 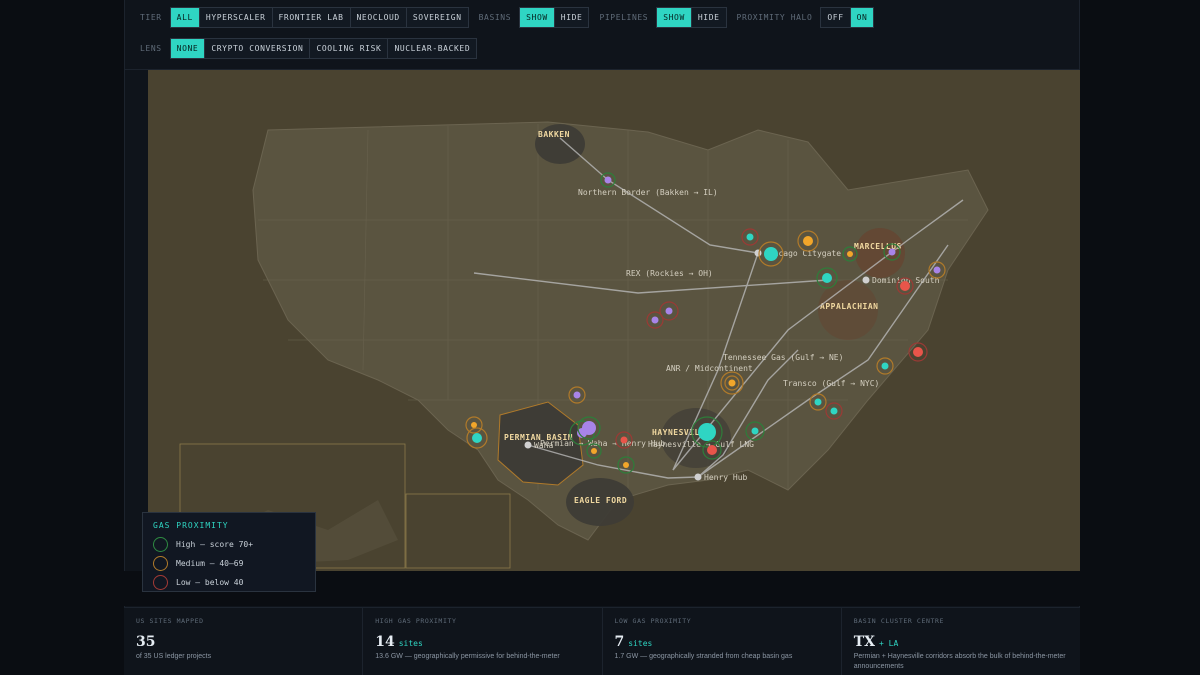 I want to click on pipelines-label: PIPELINES, so click(x=624, y=17).